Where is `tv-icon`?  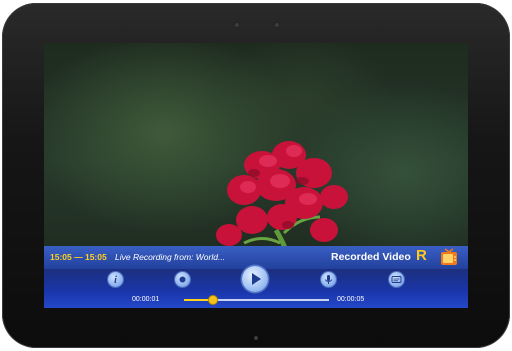
tv-icon is located at coordinates (449, 257).